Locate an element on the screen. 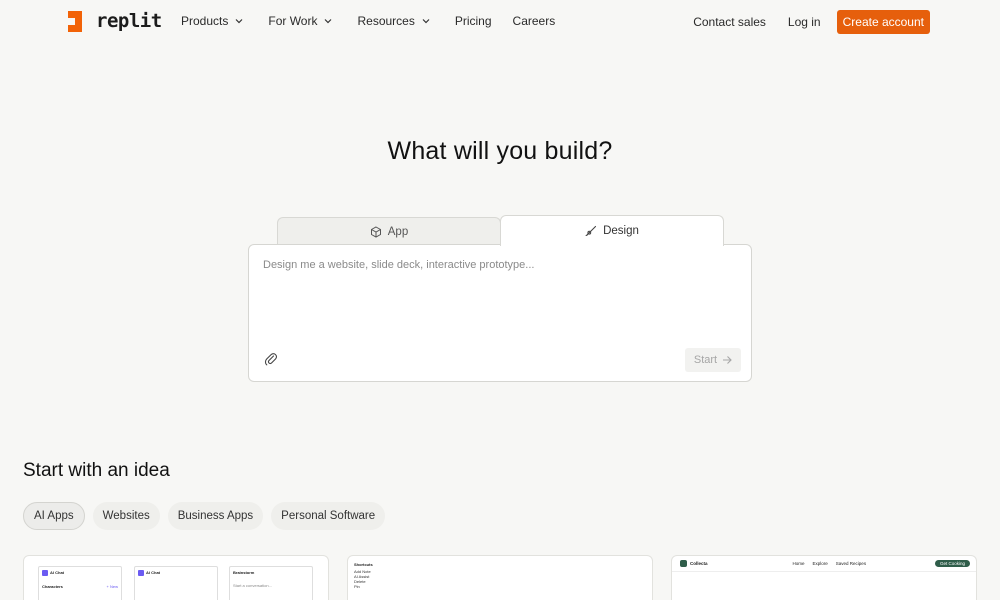 The height and width of the screenshot is (600, 1000). paperclip-icon is located at coordinates (271, 359).